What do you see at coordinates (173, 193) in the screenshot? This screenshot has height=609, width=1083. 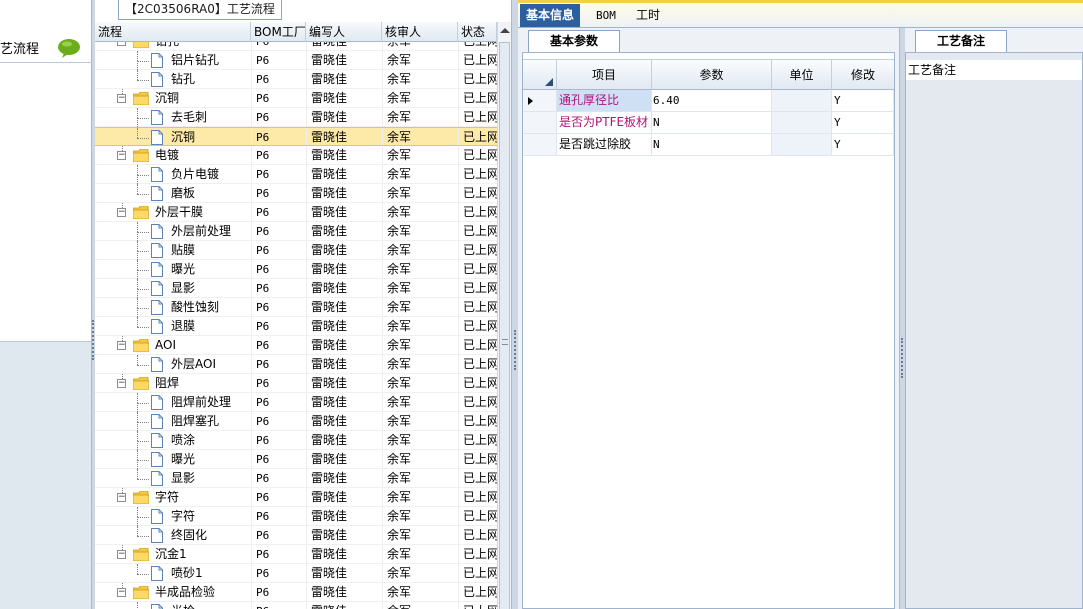 I see `tree-node: 磨板` at bounding box center [173, 193].